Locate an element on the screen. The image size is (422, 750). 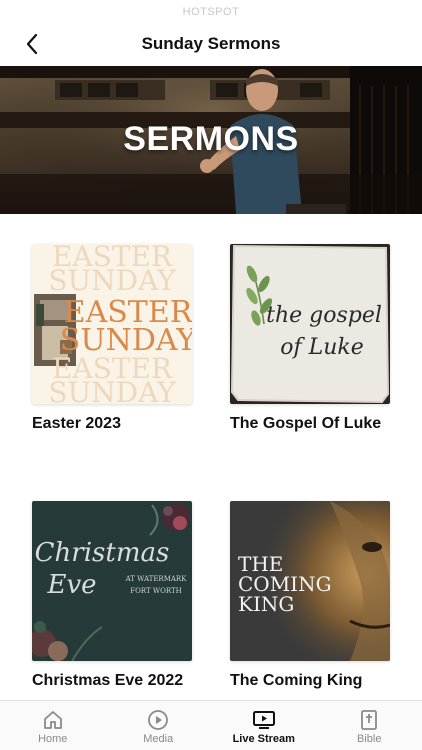
page-title: Sunday Sermons is located at coordinates (211, 43).